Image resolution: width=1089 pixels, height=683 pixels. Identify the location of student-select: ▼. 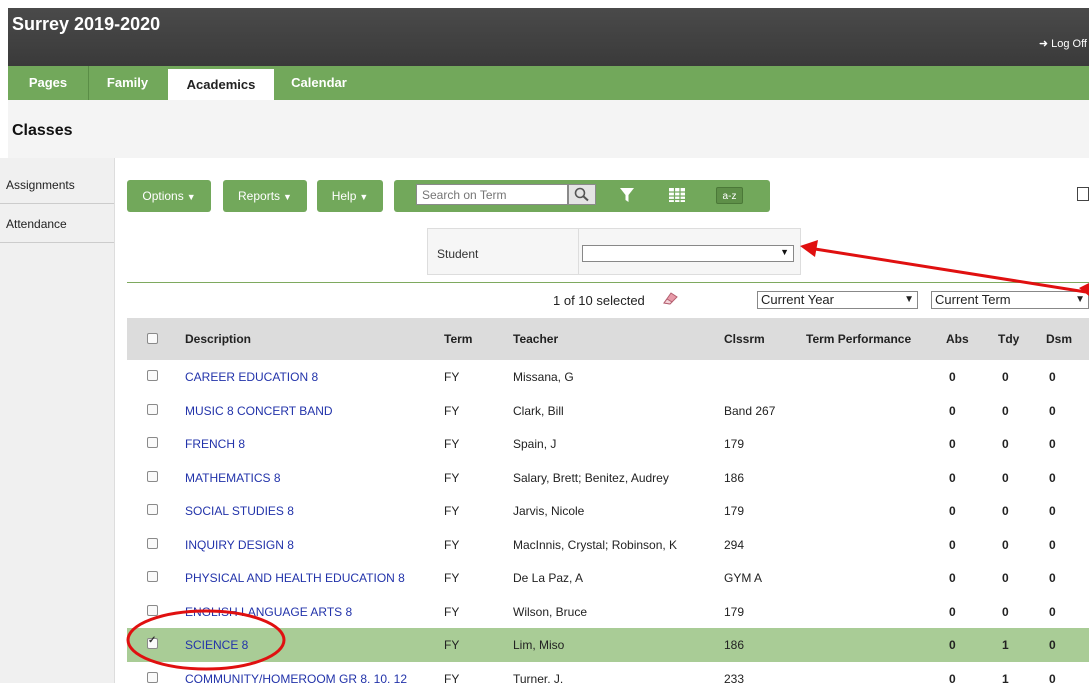
(688, 253).